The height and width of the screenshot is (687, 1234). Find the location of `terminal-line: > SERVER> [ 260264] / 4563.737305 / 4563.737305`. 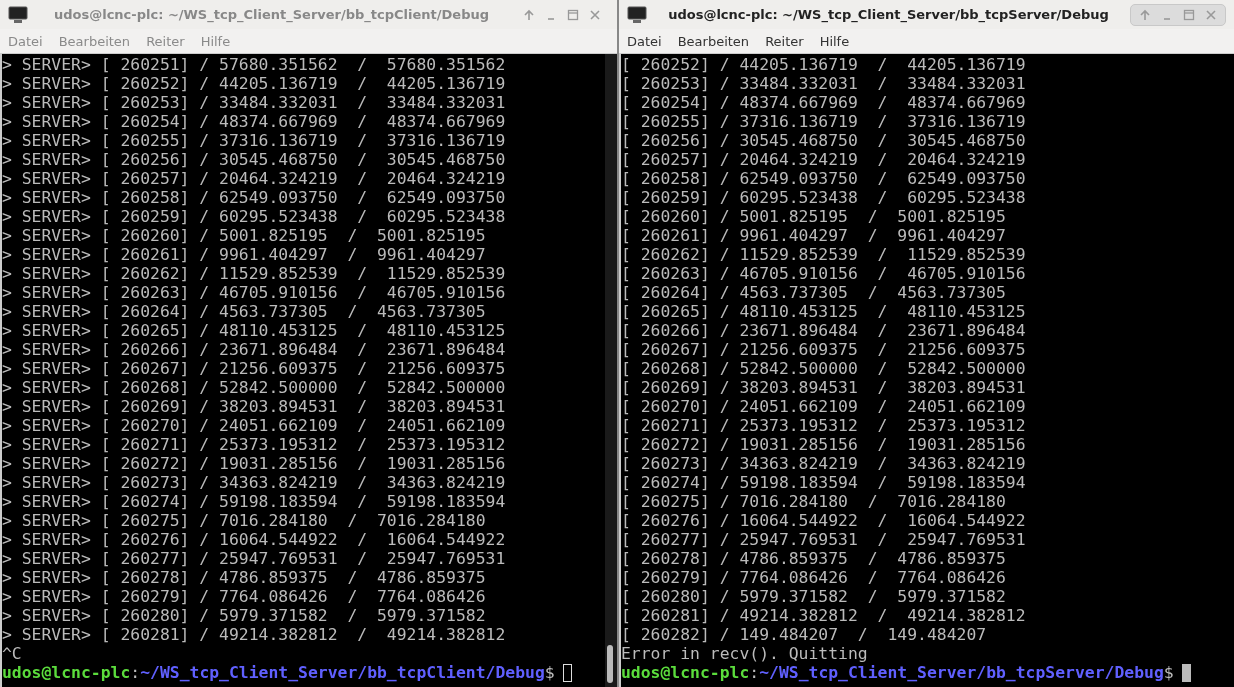

terminal-line: > SERVER> [ 260264] / 4563.737305 / 4563.737305 is located at coordinates (244, 311).